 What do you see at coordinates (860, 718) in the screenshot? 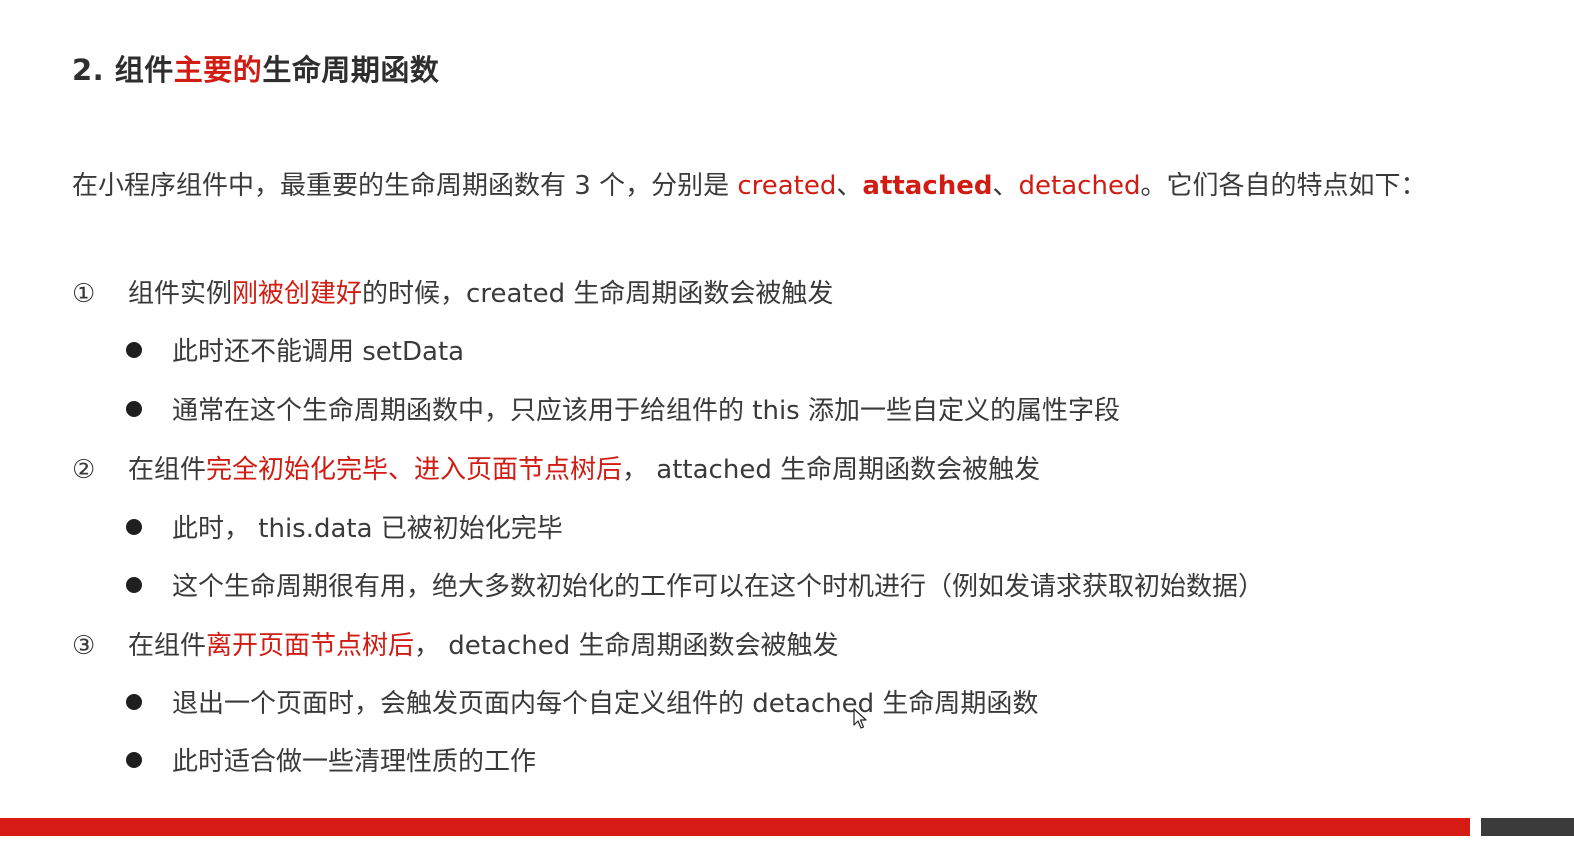
I see `mouse-pointer-icon` at bounding box center [860, 718].